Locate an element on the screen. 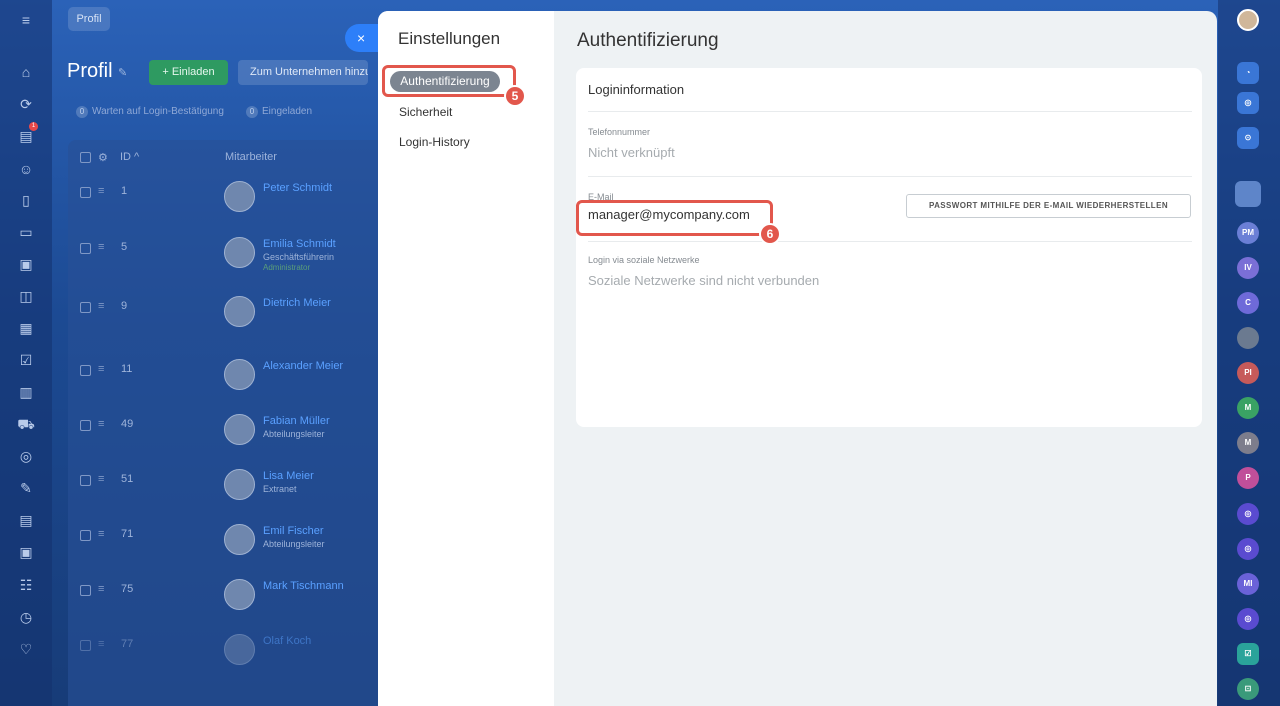 This screenshot has width=1280, height=706. column-employee: Mitarbeiter is located at coordinates (251, 157).